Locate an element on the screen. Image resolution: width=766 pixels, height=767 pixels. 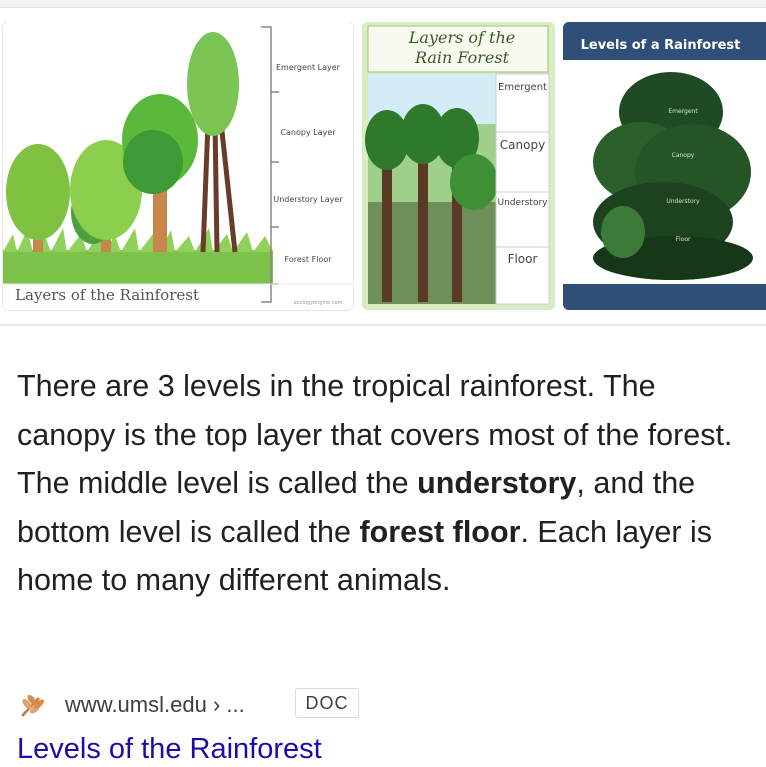
chart-title: Levels of a Rainforest is located at coordinates (660, 45).